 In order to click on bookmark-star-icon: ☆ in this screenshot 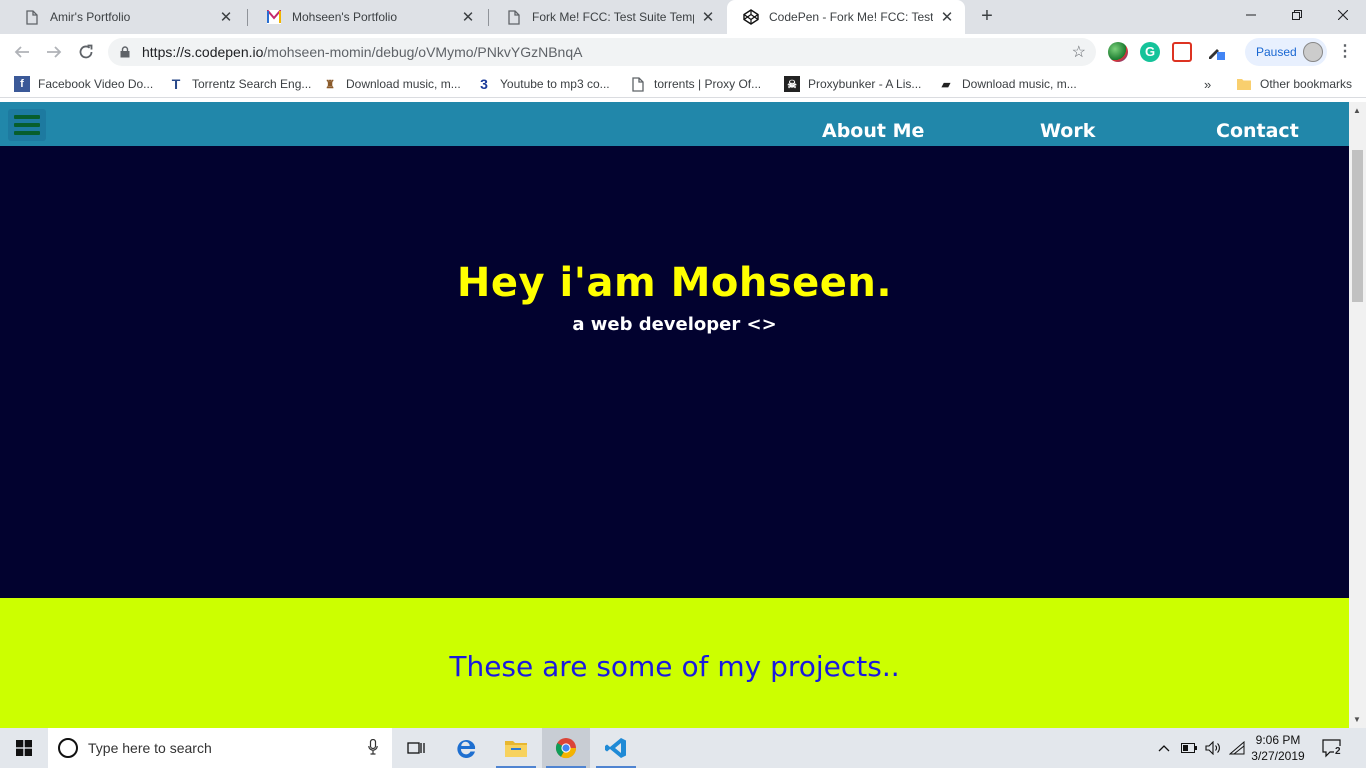, I will do `click(1079, 52)`.